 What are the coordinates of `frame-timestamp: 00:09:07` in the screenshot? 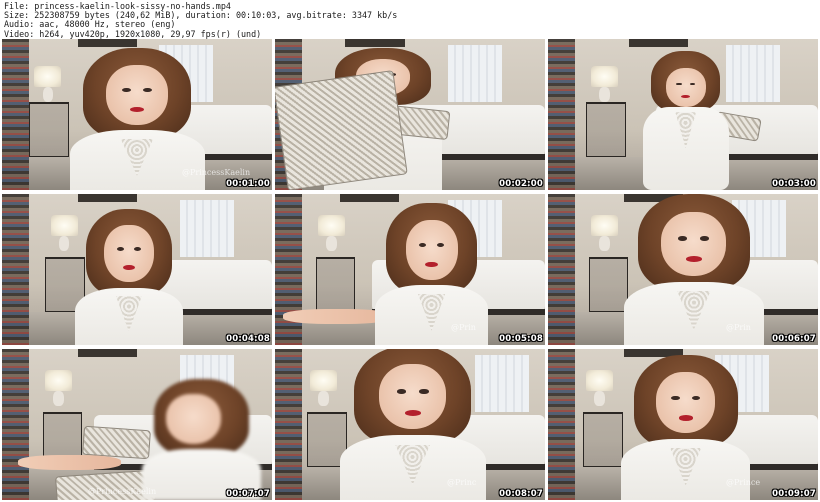 It's located at (794, 494).